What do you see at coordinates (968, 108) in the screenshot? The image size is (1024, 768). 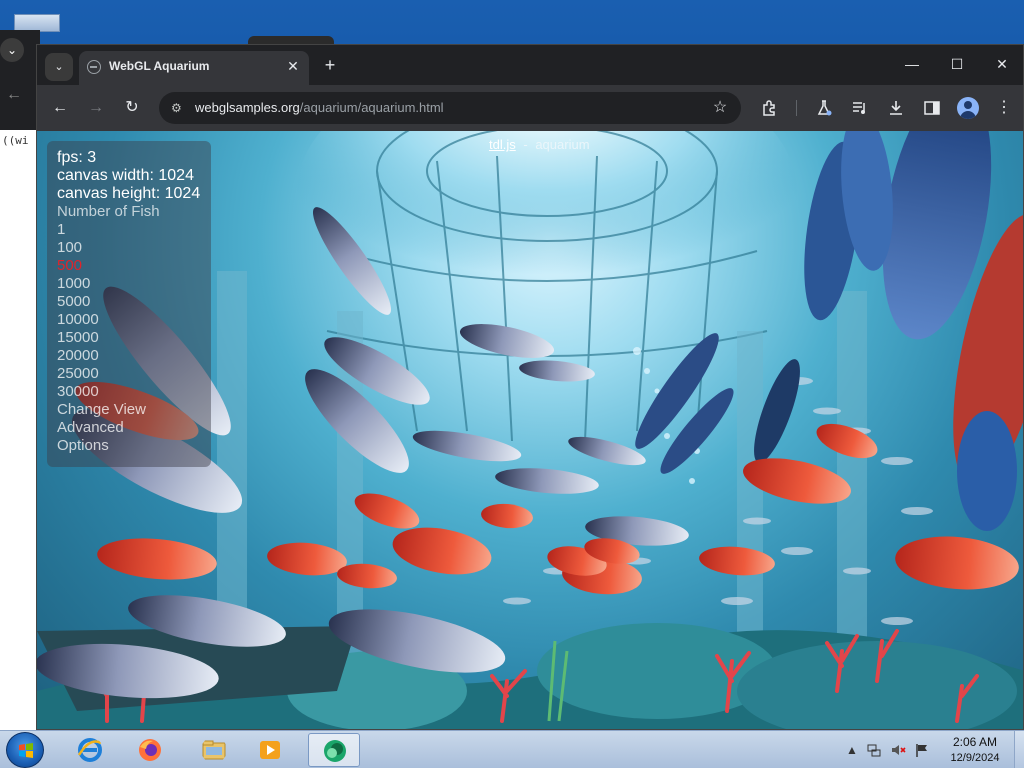 I see `profile-avatar-icon` at bounding box center [968, 108].